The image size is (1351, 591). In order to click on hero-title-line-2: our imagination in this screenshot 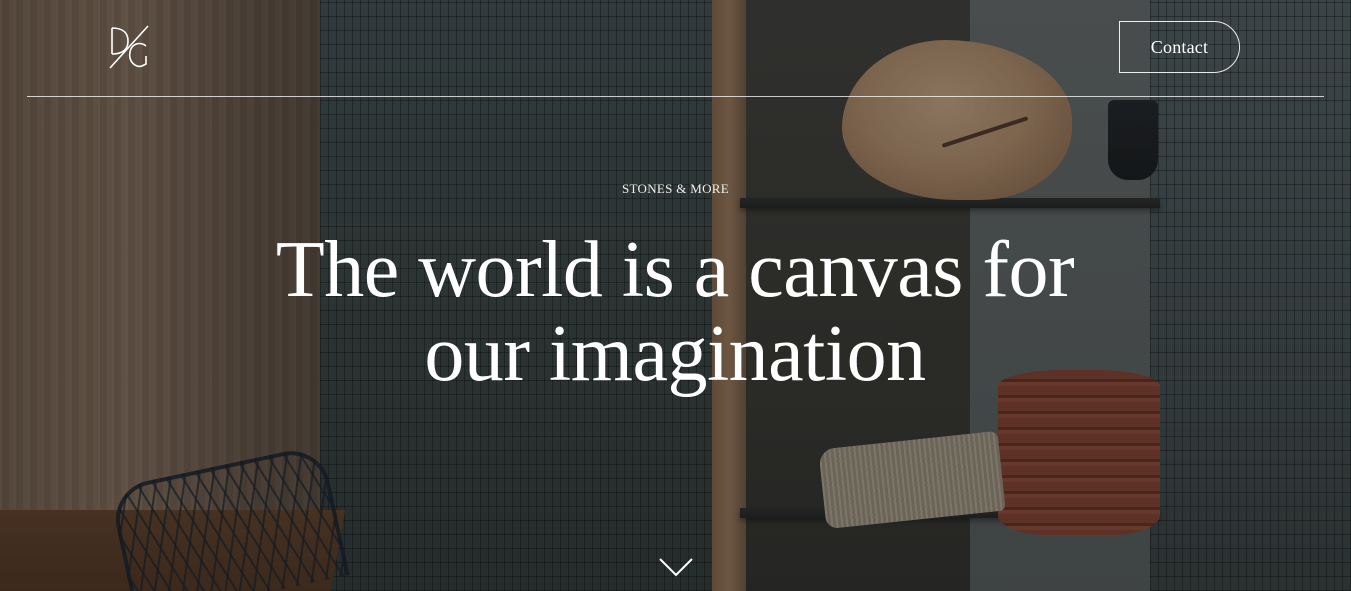, I will do `click(675, 354)`.